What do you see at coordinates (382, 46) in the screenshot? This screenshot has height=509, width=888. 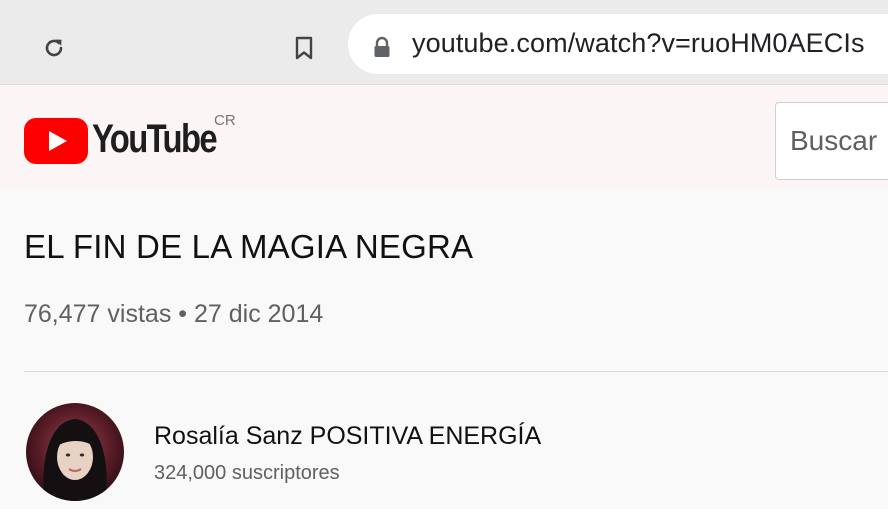 I see `lock-icon` at bounding box center [382, 46].